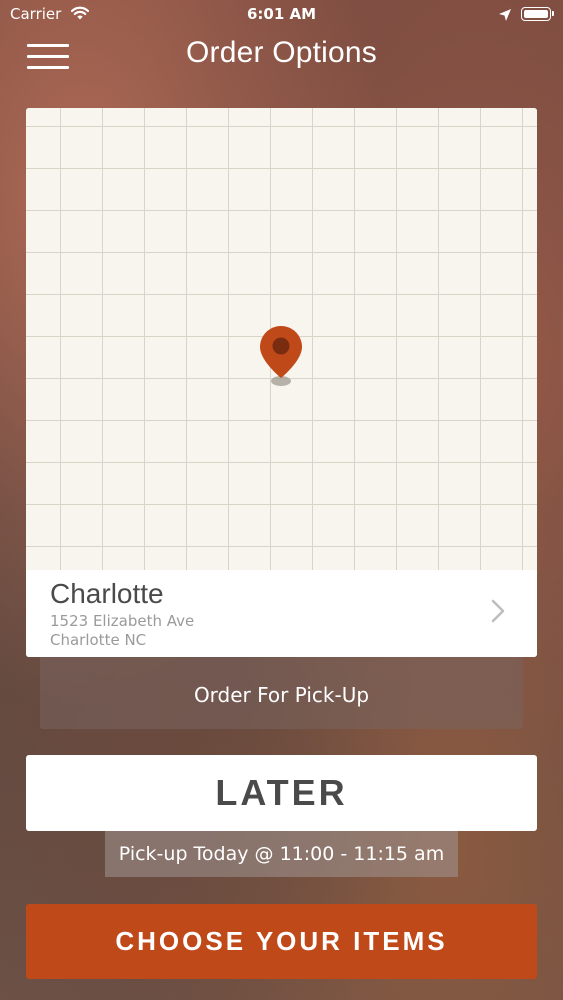  I want to click on address-line-2: Charlotte NC, so click(98, 640).